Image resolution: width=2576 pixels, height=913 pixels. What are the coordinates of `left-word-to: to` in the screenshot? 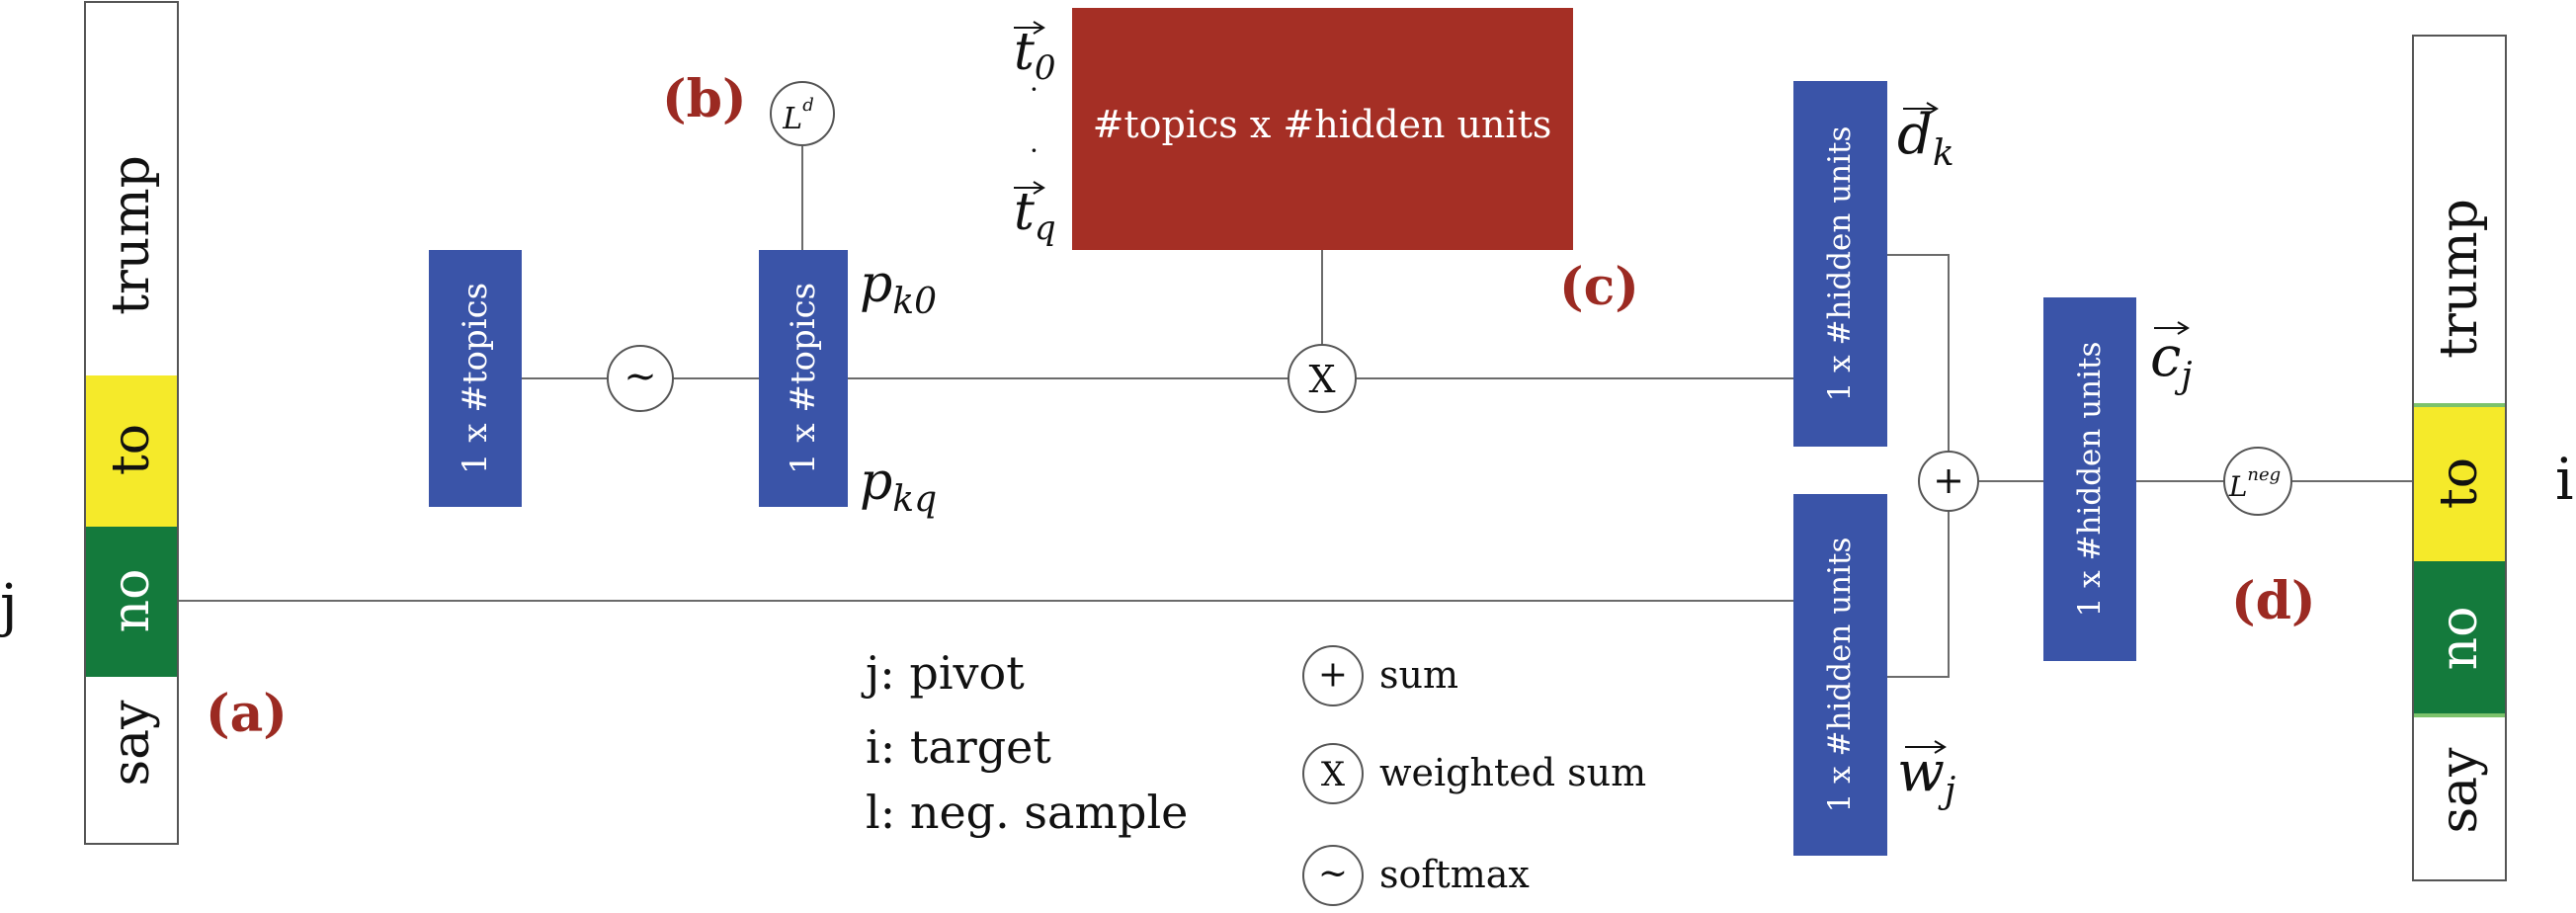 It's located at (131, 449).